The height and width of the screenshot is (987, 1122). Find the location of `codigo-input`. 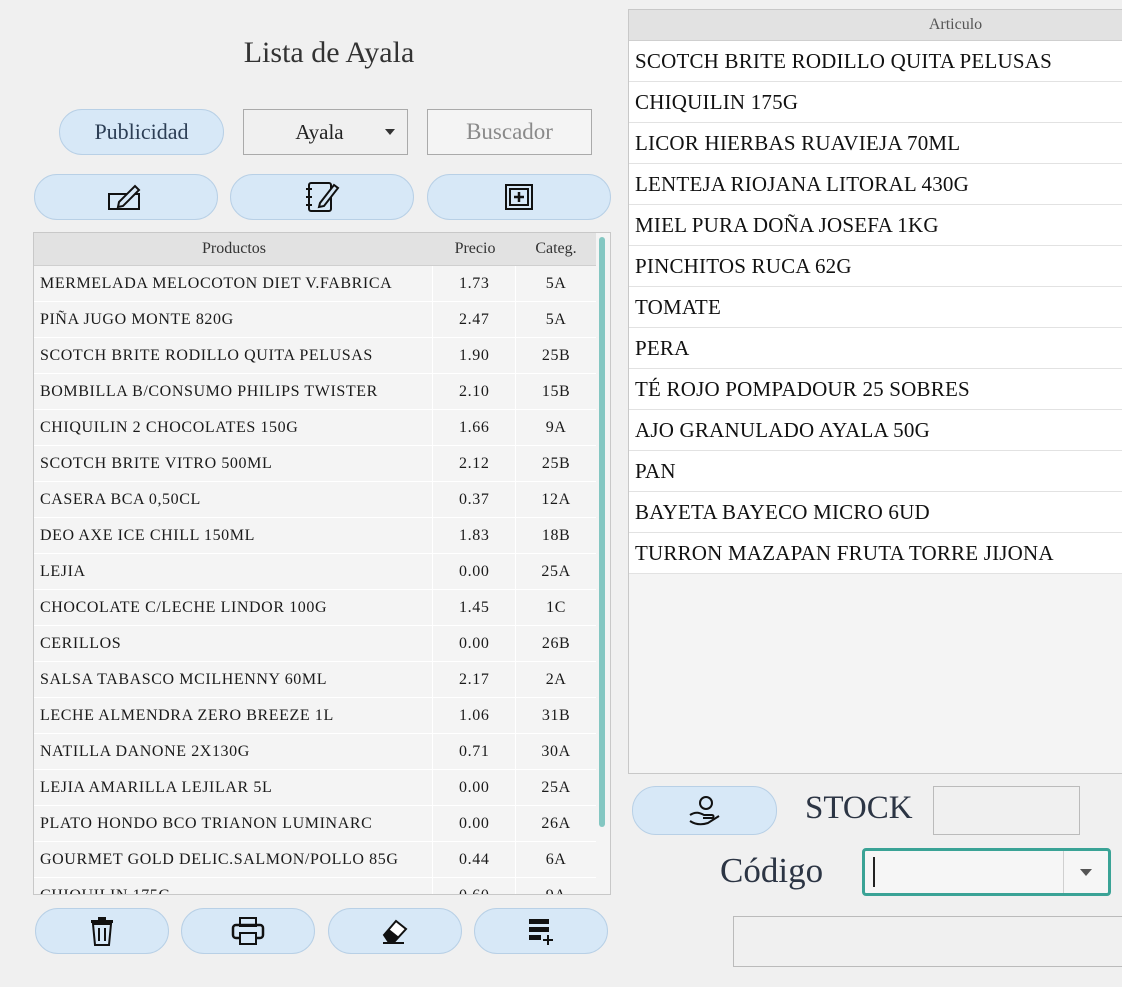

codigo-input is located at coordinates (969, 872).